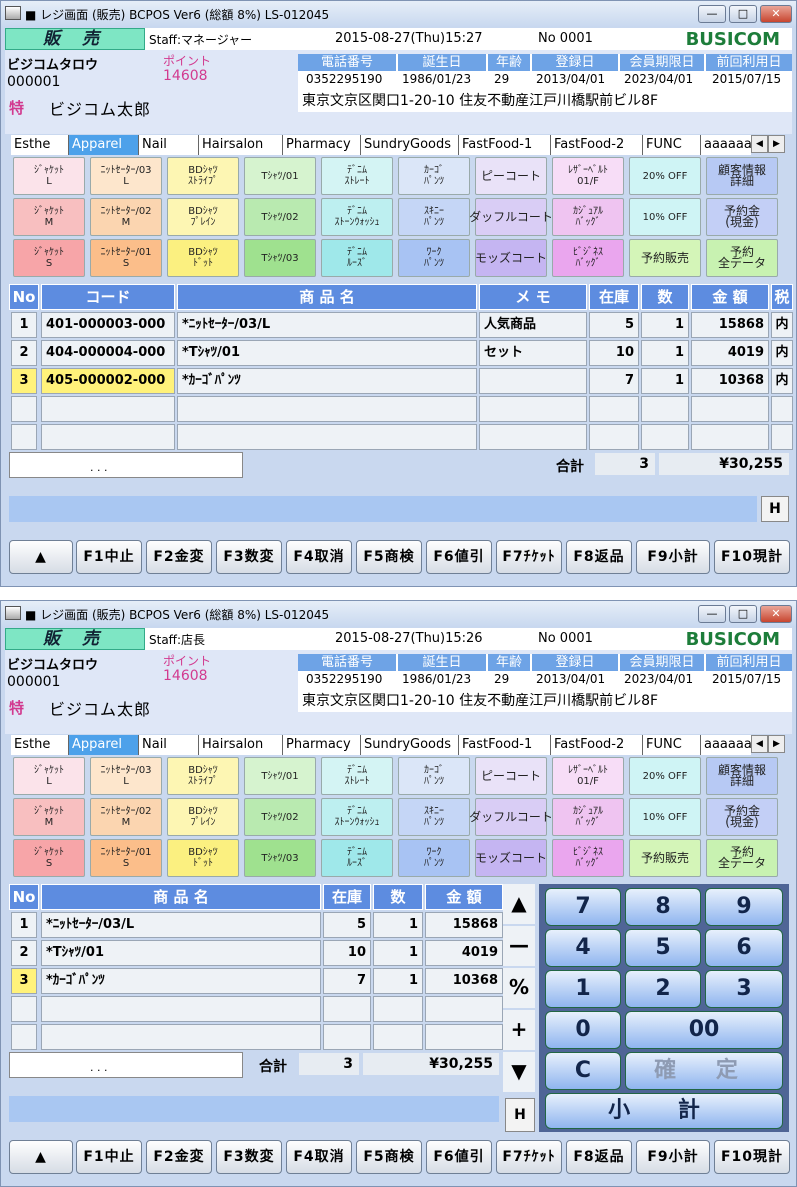  What do you see at coordinates (726, 145) in the screenshot?
I see `tab-aaaaaa: aaaaaa` at bounding box center [726, 145].